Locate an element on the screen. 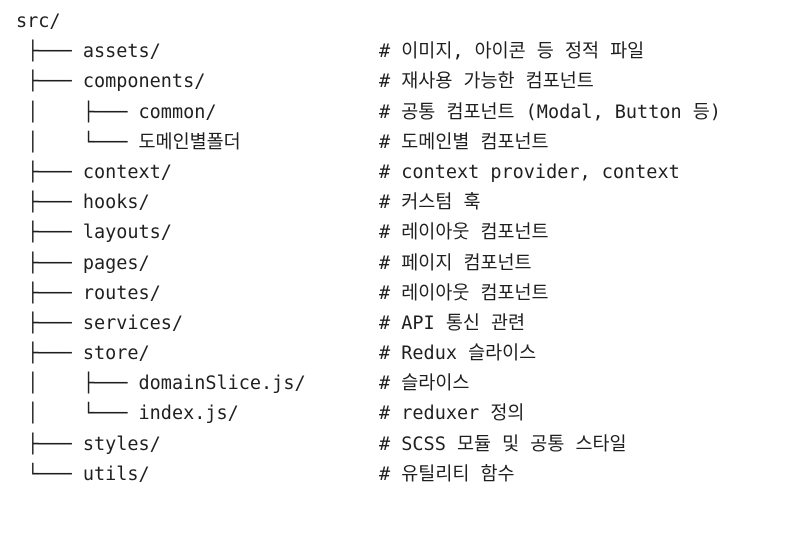 This screenshot has height=537, width=805. tree-entry: ├─── context/ is located at coordinates (94, 173).